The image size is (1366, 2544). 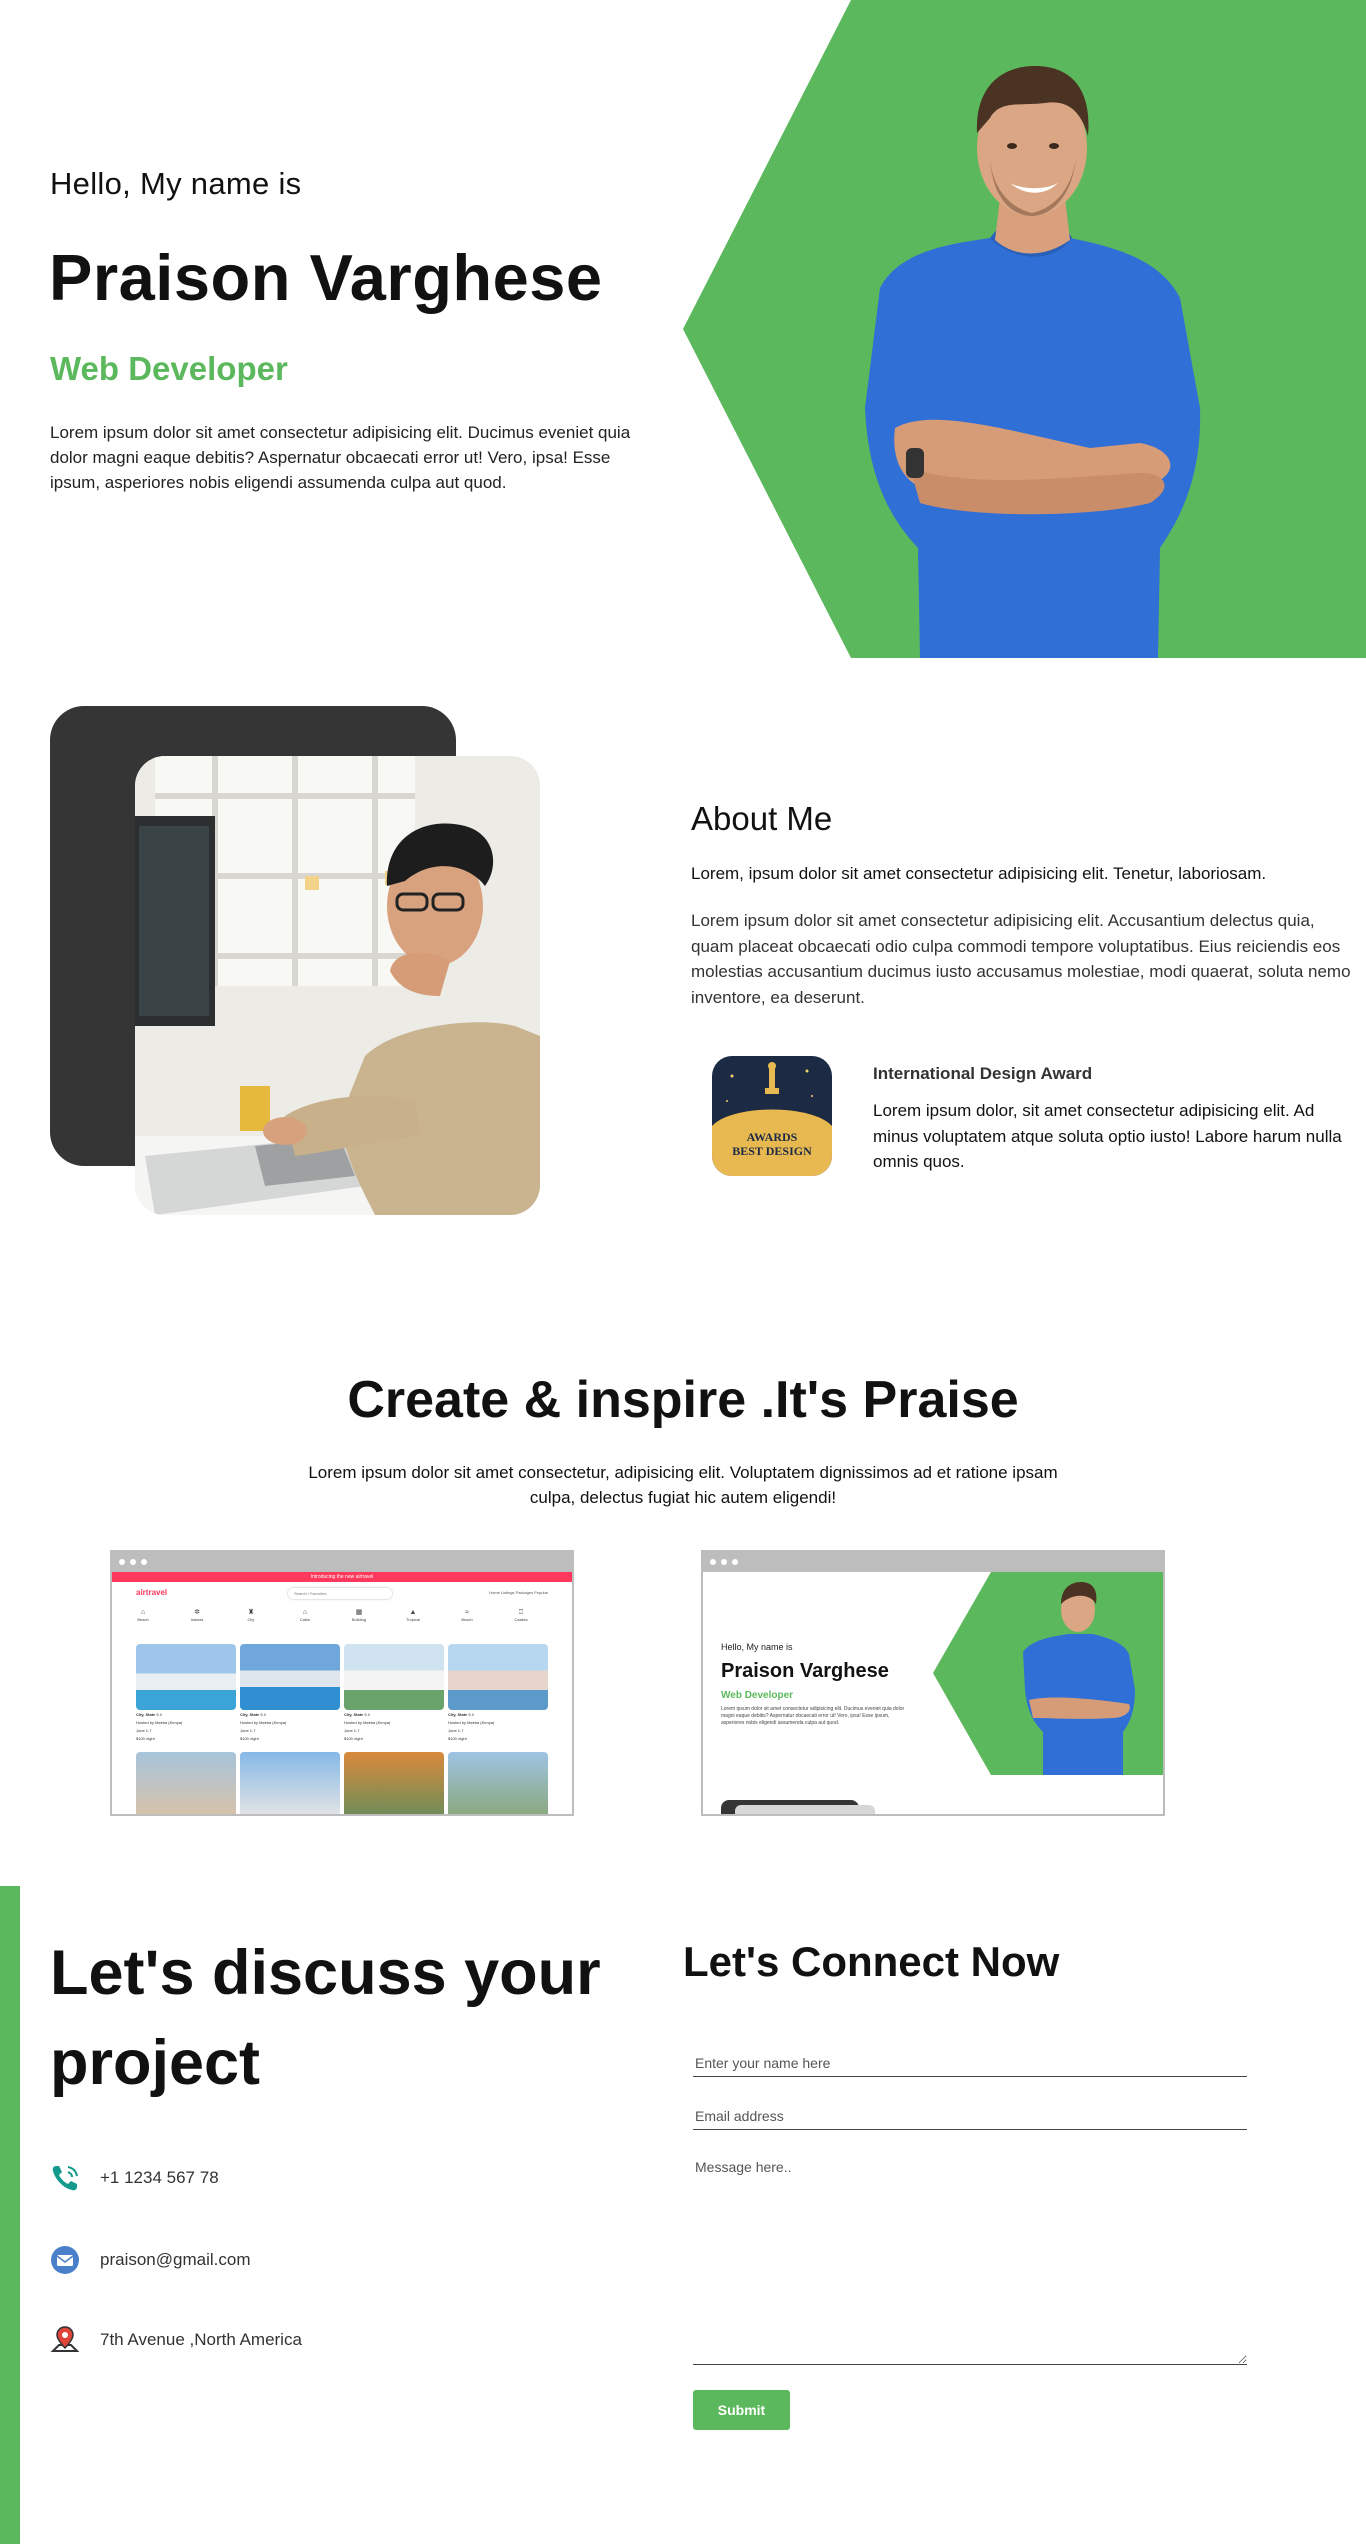 I want to click on contact-form-title: Let's Connect Now, so click(x=871, y=1961).